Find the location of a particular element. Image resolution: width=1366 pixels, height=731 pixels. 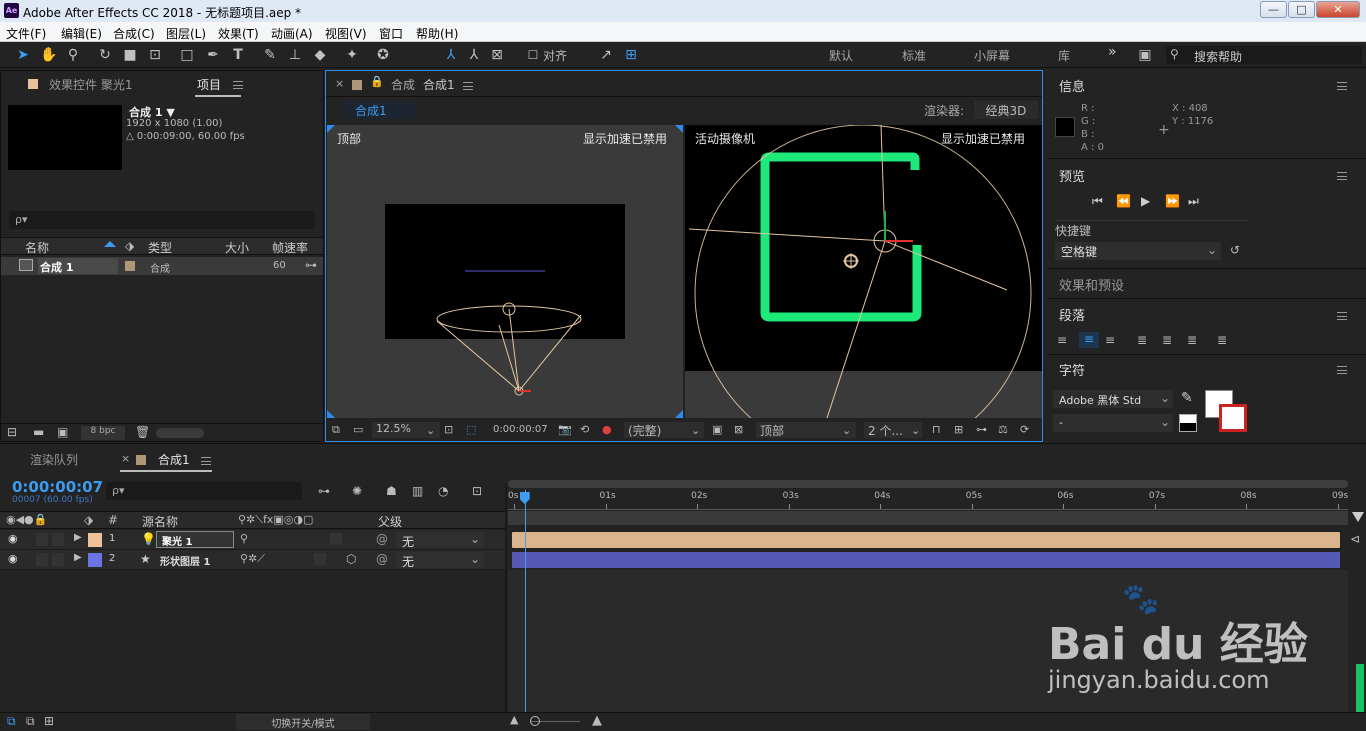

frame-blending-icon: ▥ is located at coordinates (417, 491).